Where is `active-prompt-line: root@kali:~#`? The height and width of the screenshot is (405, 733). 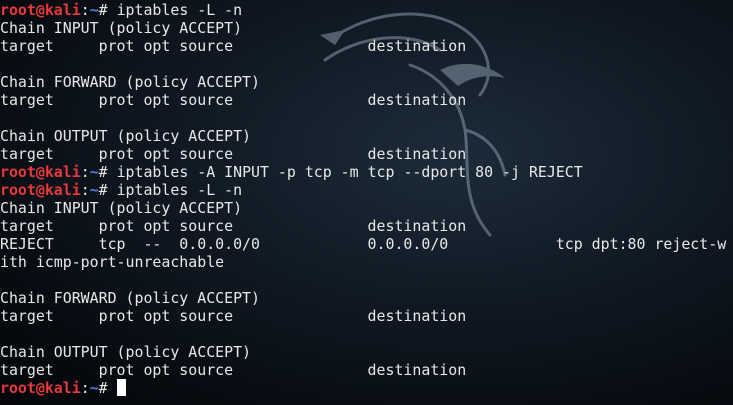 active-prompt-line: root@kali:~# is located at coordinates (363, 388).